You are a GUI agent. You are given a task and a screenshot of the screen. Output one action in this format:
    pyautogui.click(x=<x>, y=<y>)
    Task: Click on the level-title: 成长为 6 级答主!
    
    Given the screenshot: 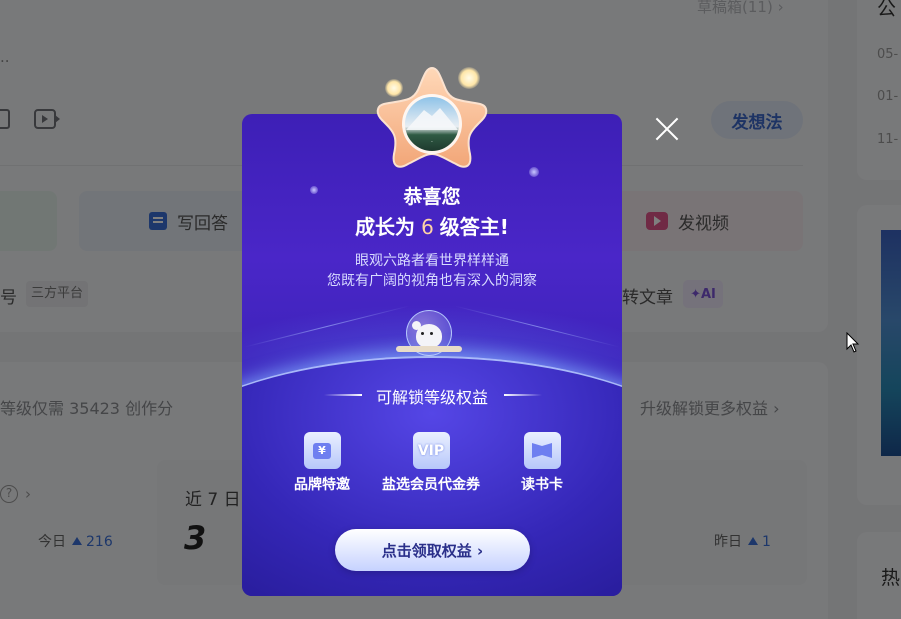 What is the action you would take?
    pyautogui.click(x=432, y=227)
    